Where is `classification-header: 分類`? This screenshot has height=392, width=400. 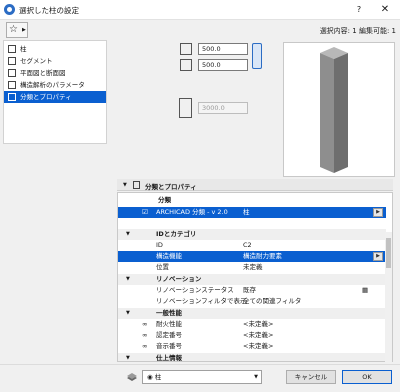 classification-header: 分類 is located at coordinates (164, 200).